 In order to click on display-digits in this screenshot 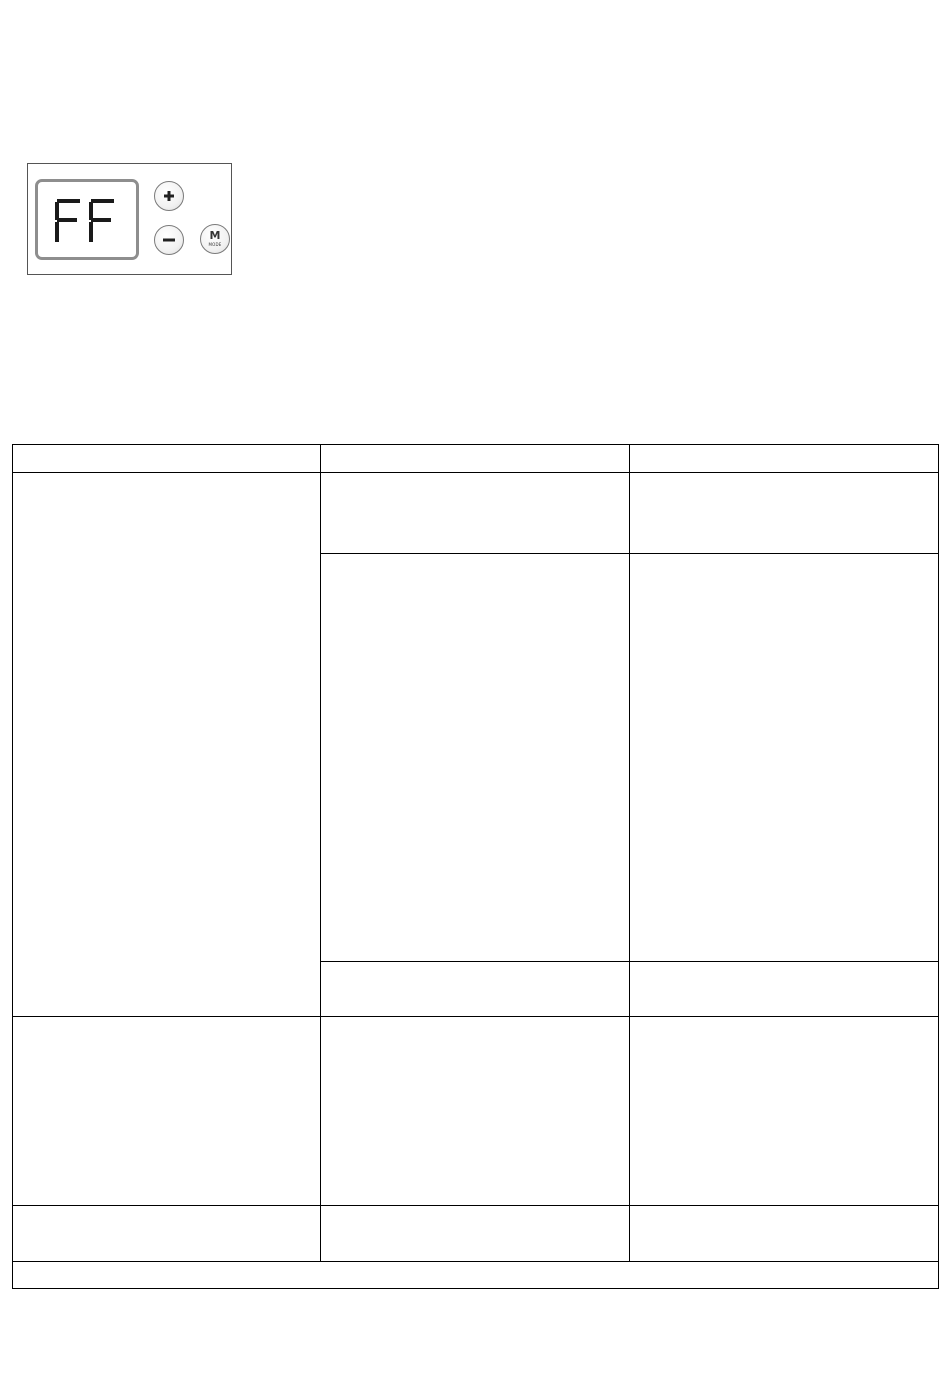, I will do `click(84, 220)`.